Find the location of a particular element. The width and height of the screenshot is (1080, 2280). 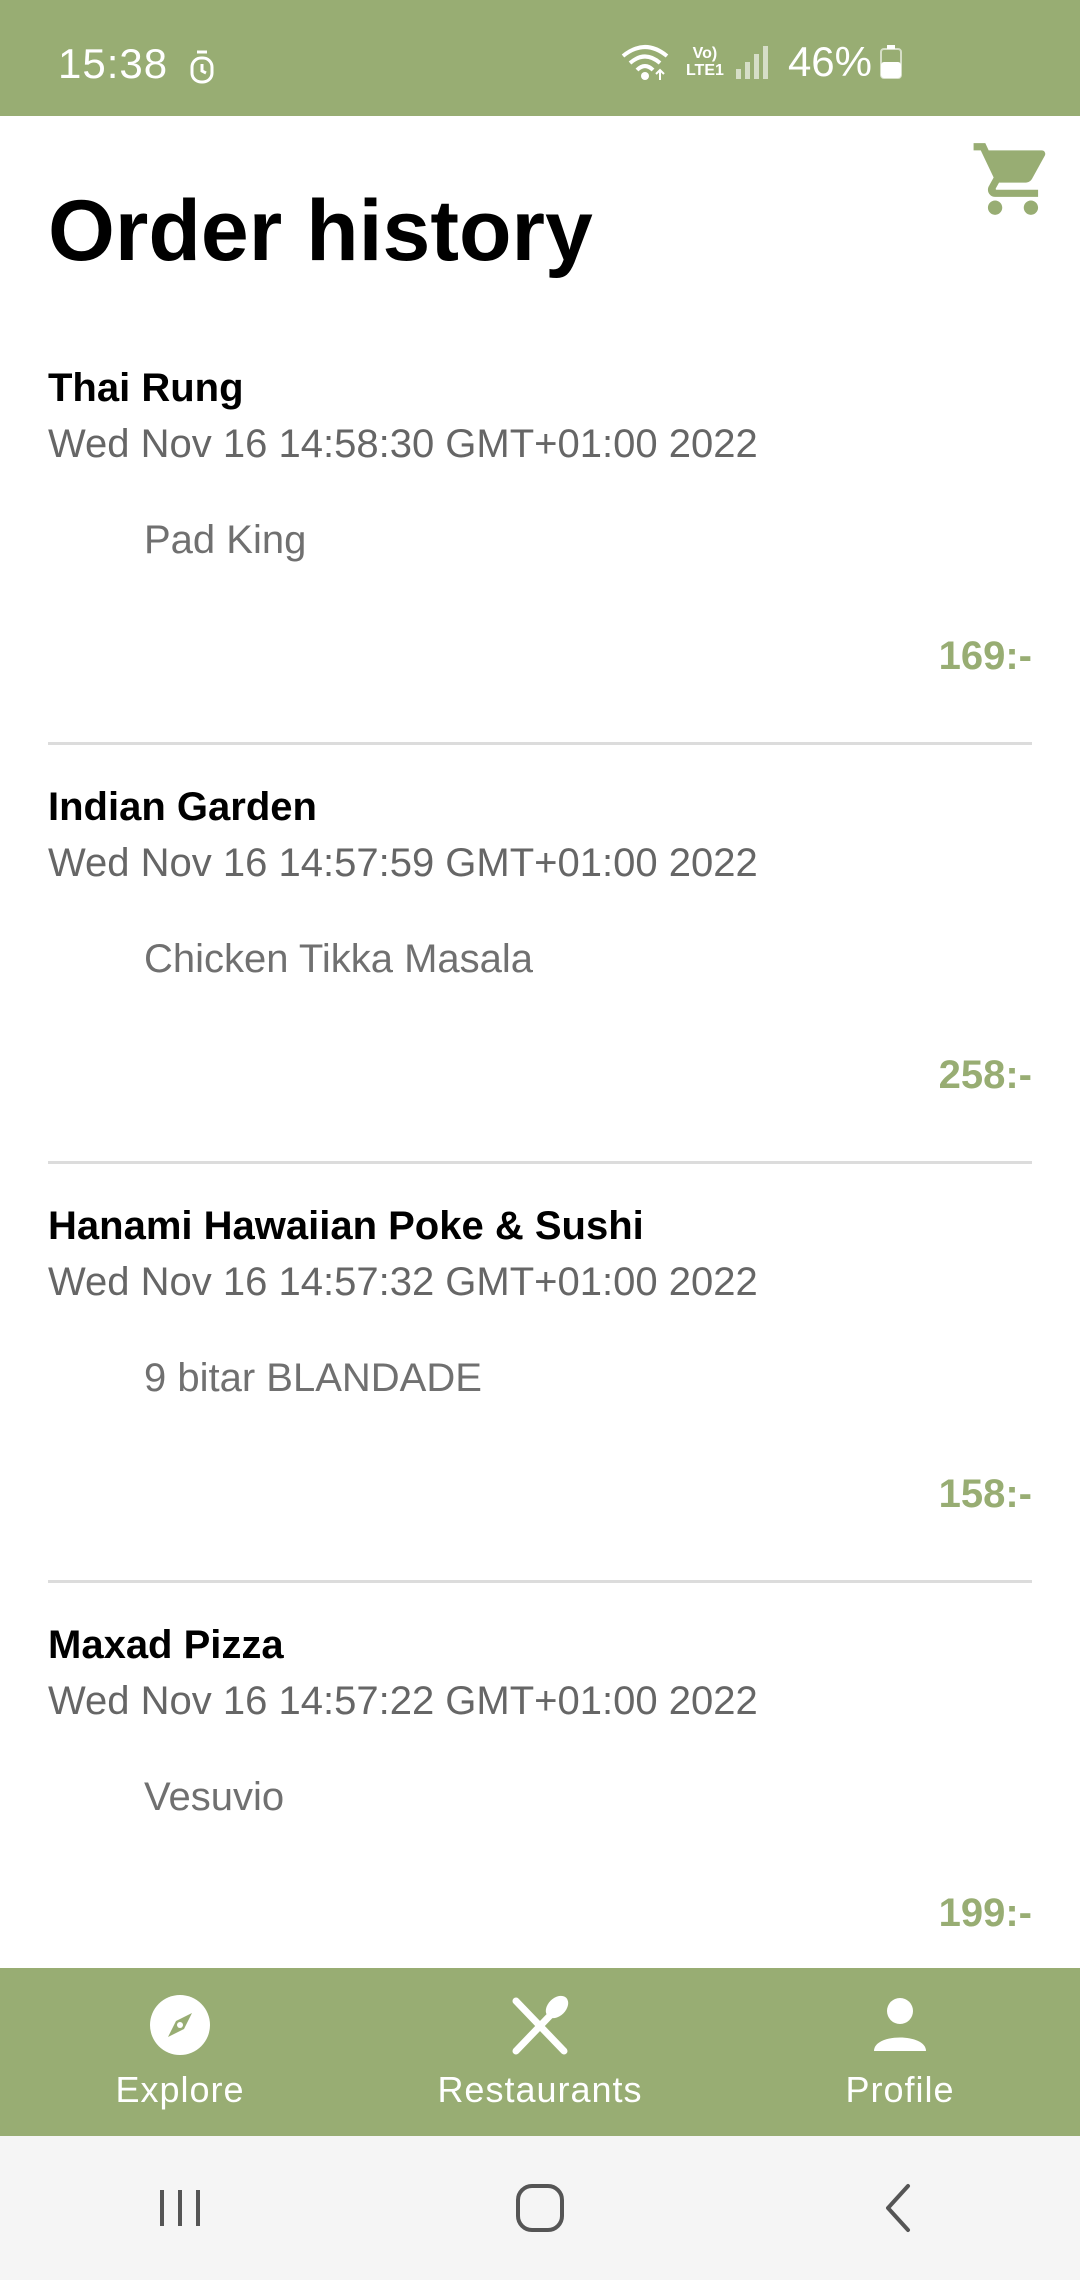

home-button is located at coordinates (540, 2208).